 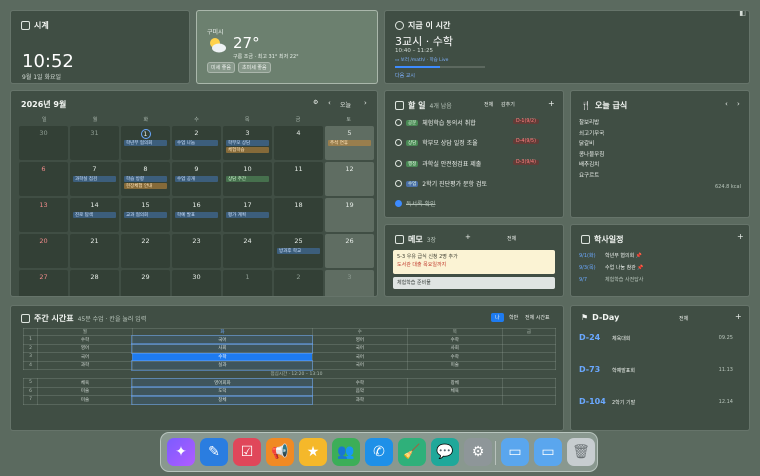 What do you see at coordinates (436, 142) in the screenshot?
I see `todo-item: 상담 학부모 상담 일정 조율` at bounding box center [436, 142].